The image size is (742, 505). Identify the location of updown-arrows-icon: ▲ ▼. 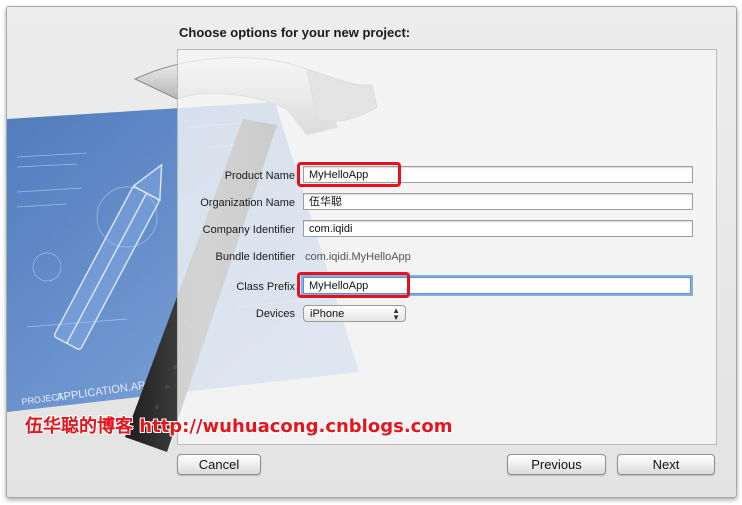
(396, 314).